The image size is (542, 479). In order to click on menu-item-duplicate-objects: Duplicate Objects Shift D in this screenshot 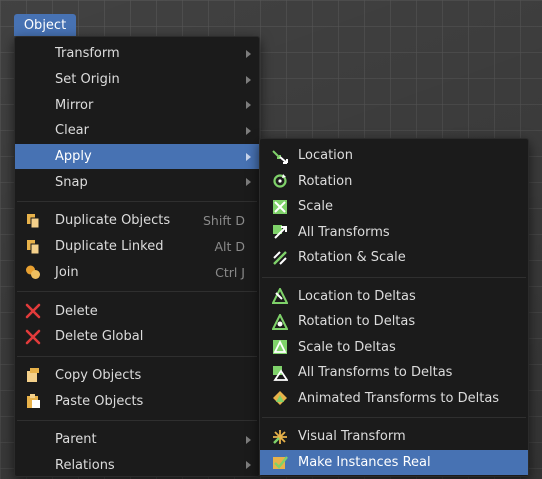, I will do `click(137, 221)`.